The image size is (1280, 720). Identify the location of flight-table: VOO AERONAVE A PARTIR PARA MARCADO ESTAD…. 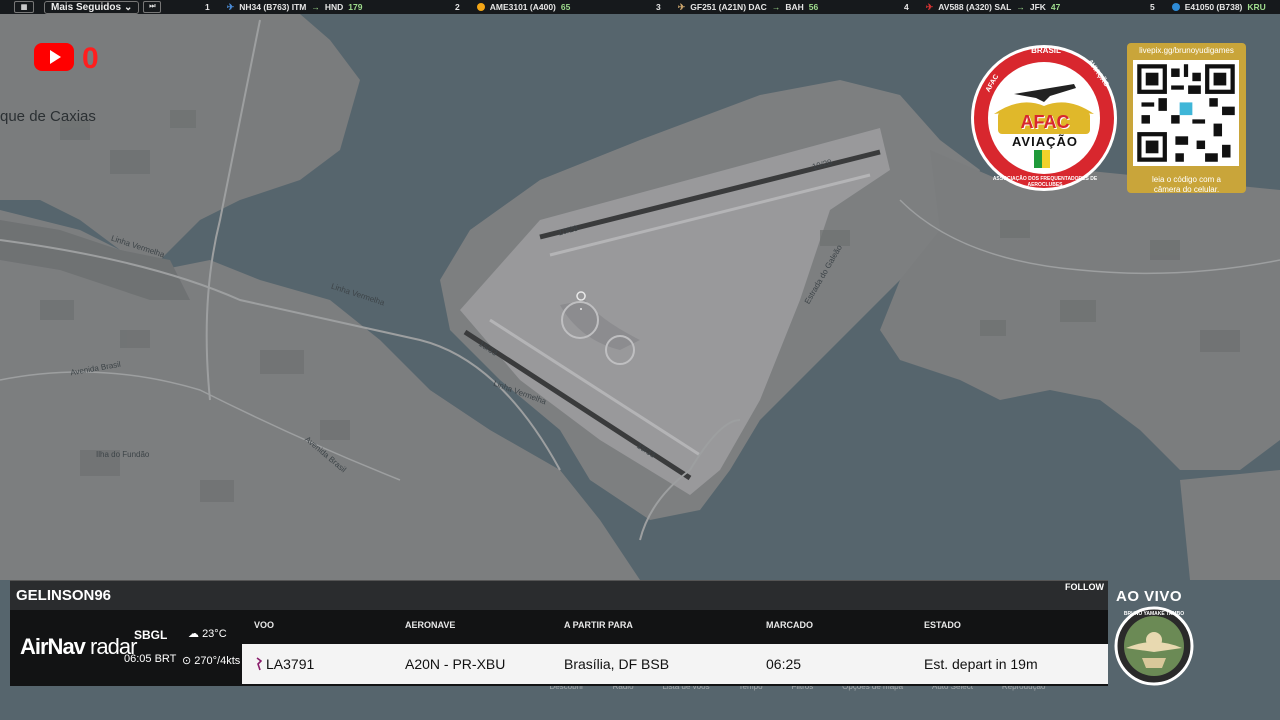
(675, 648).